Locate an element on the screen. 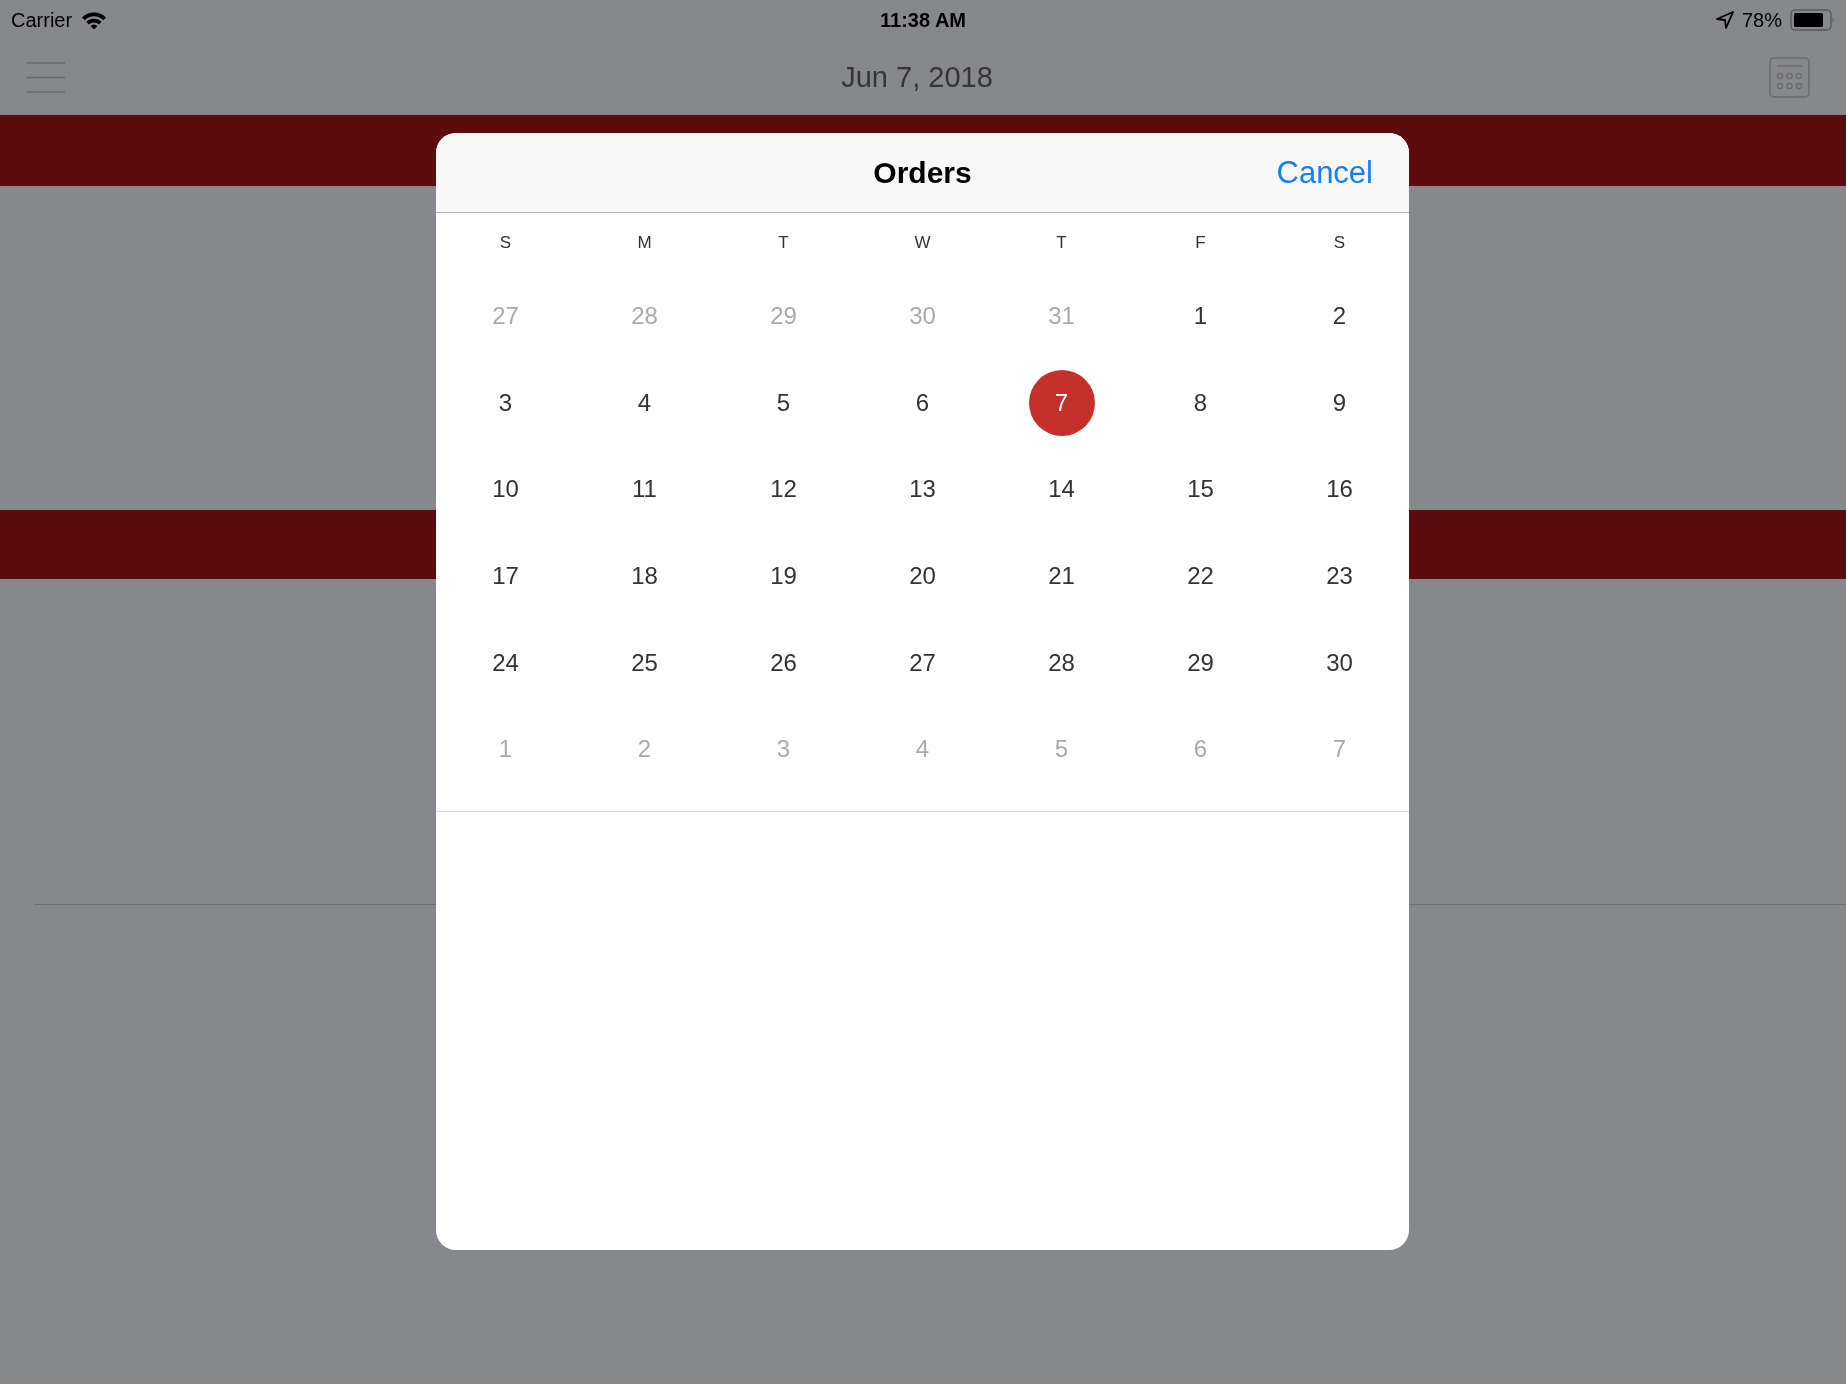 The width and height of the screenshot is (1846, 1384). calendar-day: 15 is located at coordinates (1200, 489).